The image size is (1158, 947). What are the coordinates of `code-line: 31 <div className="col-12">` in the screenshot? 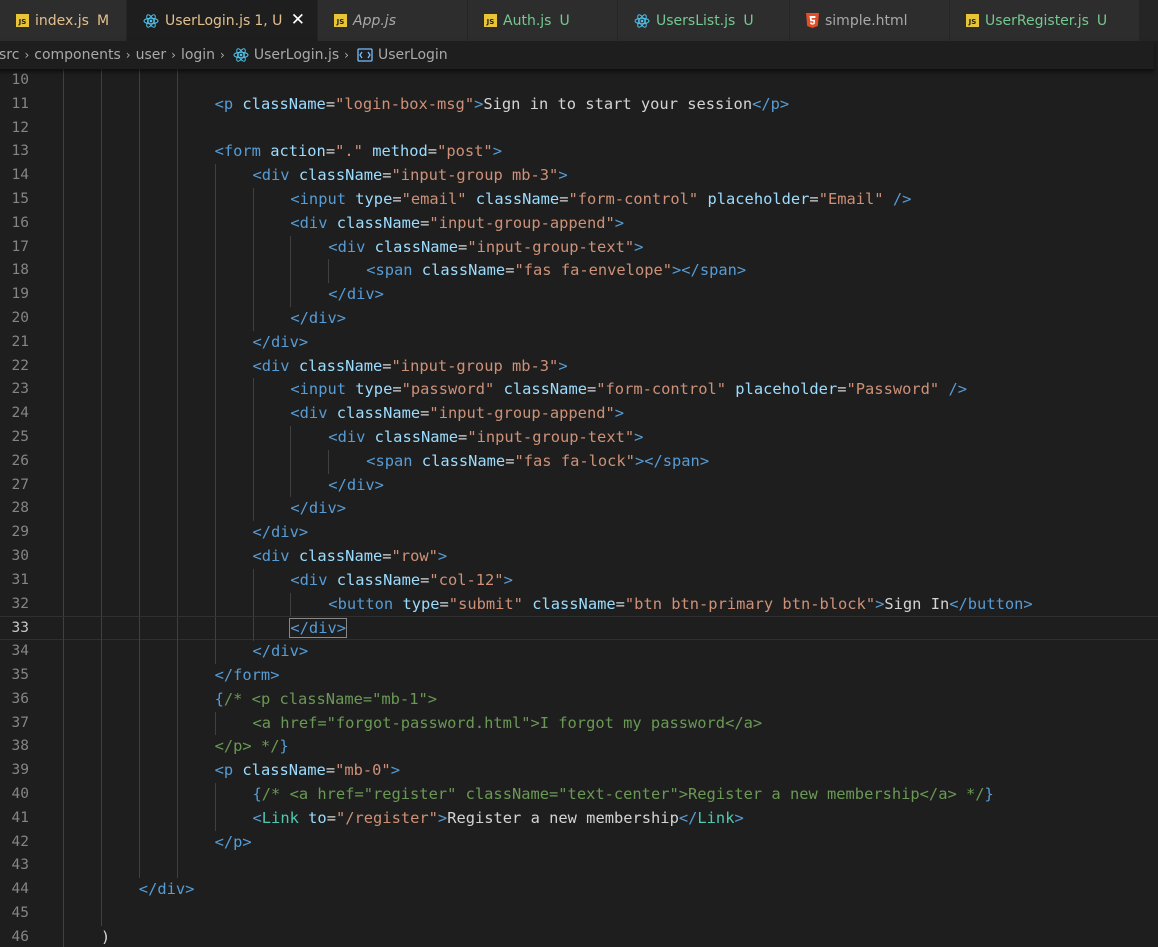 It's located at (579, 580).